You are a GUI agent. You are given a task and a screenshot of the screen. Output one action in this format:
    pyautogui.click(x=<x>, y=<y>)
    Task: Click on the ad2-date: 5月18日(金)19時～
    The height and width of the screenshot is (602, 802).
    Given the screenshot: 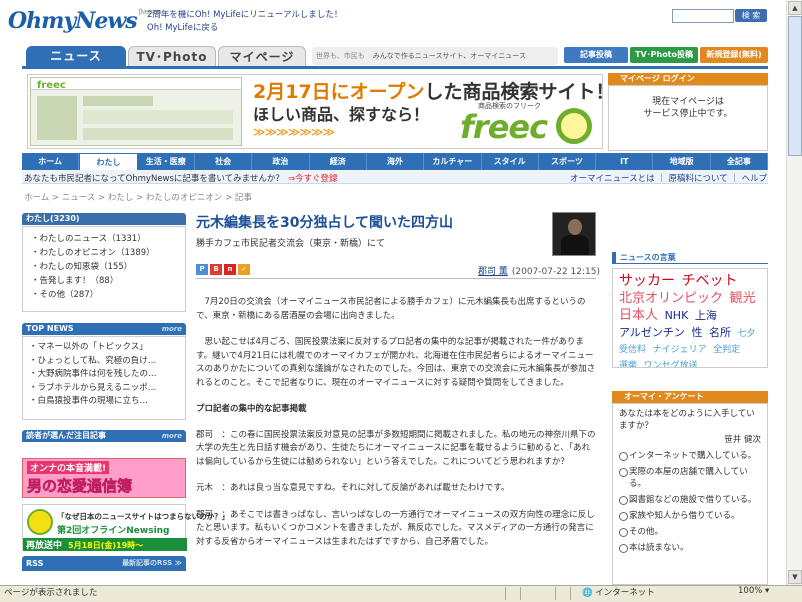 What is the action you would take?
    pyautogui.click(x=106, y=545)
    